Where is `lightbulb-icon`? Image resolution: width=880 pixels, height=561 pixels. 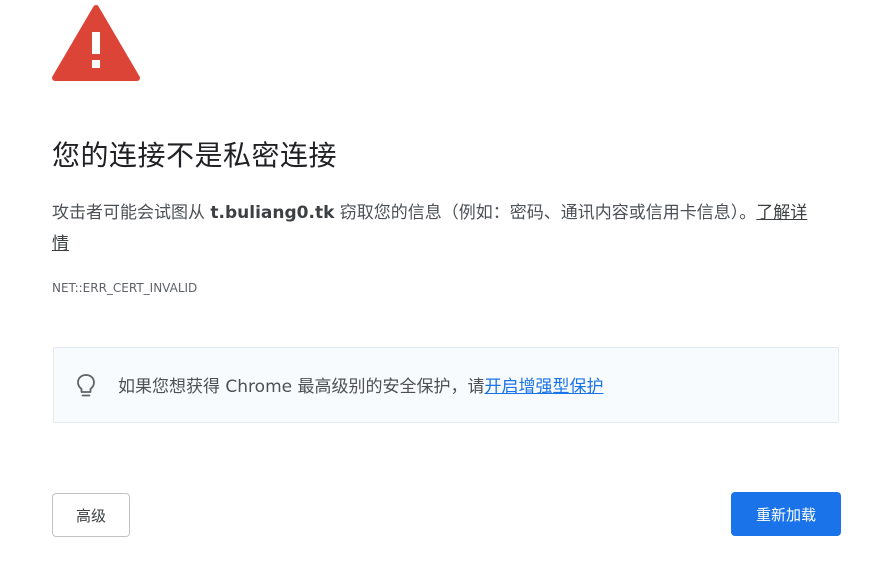
lightbulb-icon is located at coordinates (86, 385).